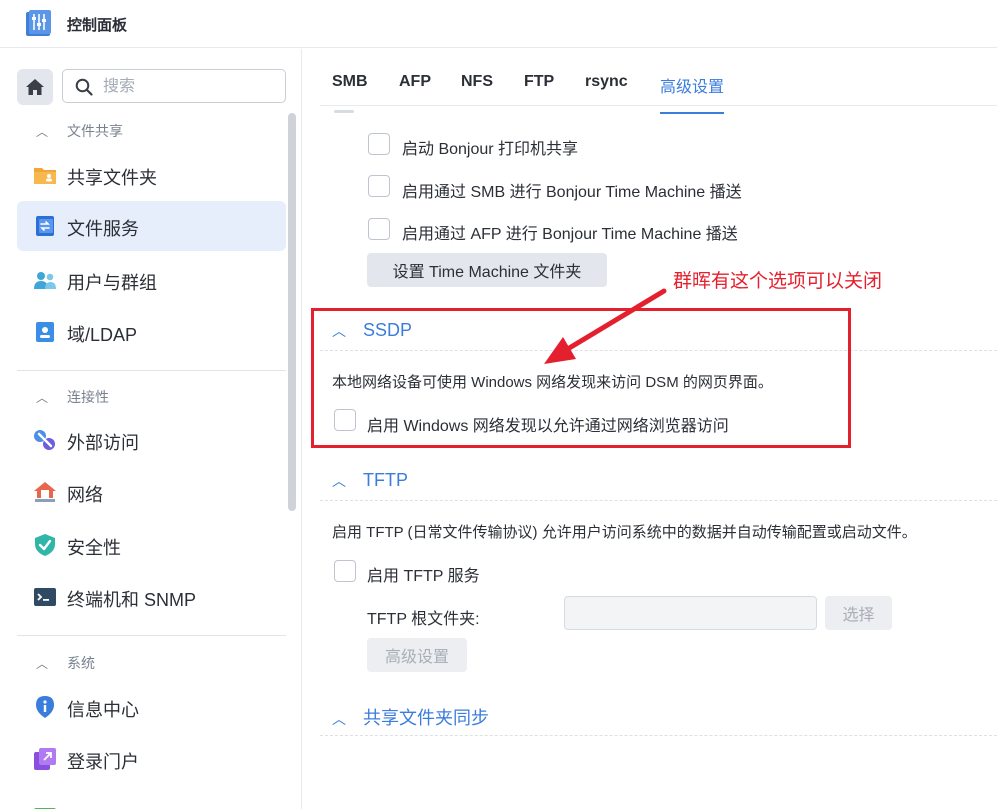 The width and height of the screenshot is (997, 809). Describe the element at coordinates (151, 597) in the screenshot. I see `sidebar-item-terminal-snmp: 终端机和 SNMP` at that location.